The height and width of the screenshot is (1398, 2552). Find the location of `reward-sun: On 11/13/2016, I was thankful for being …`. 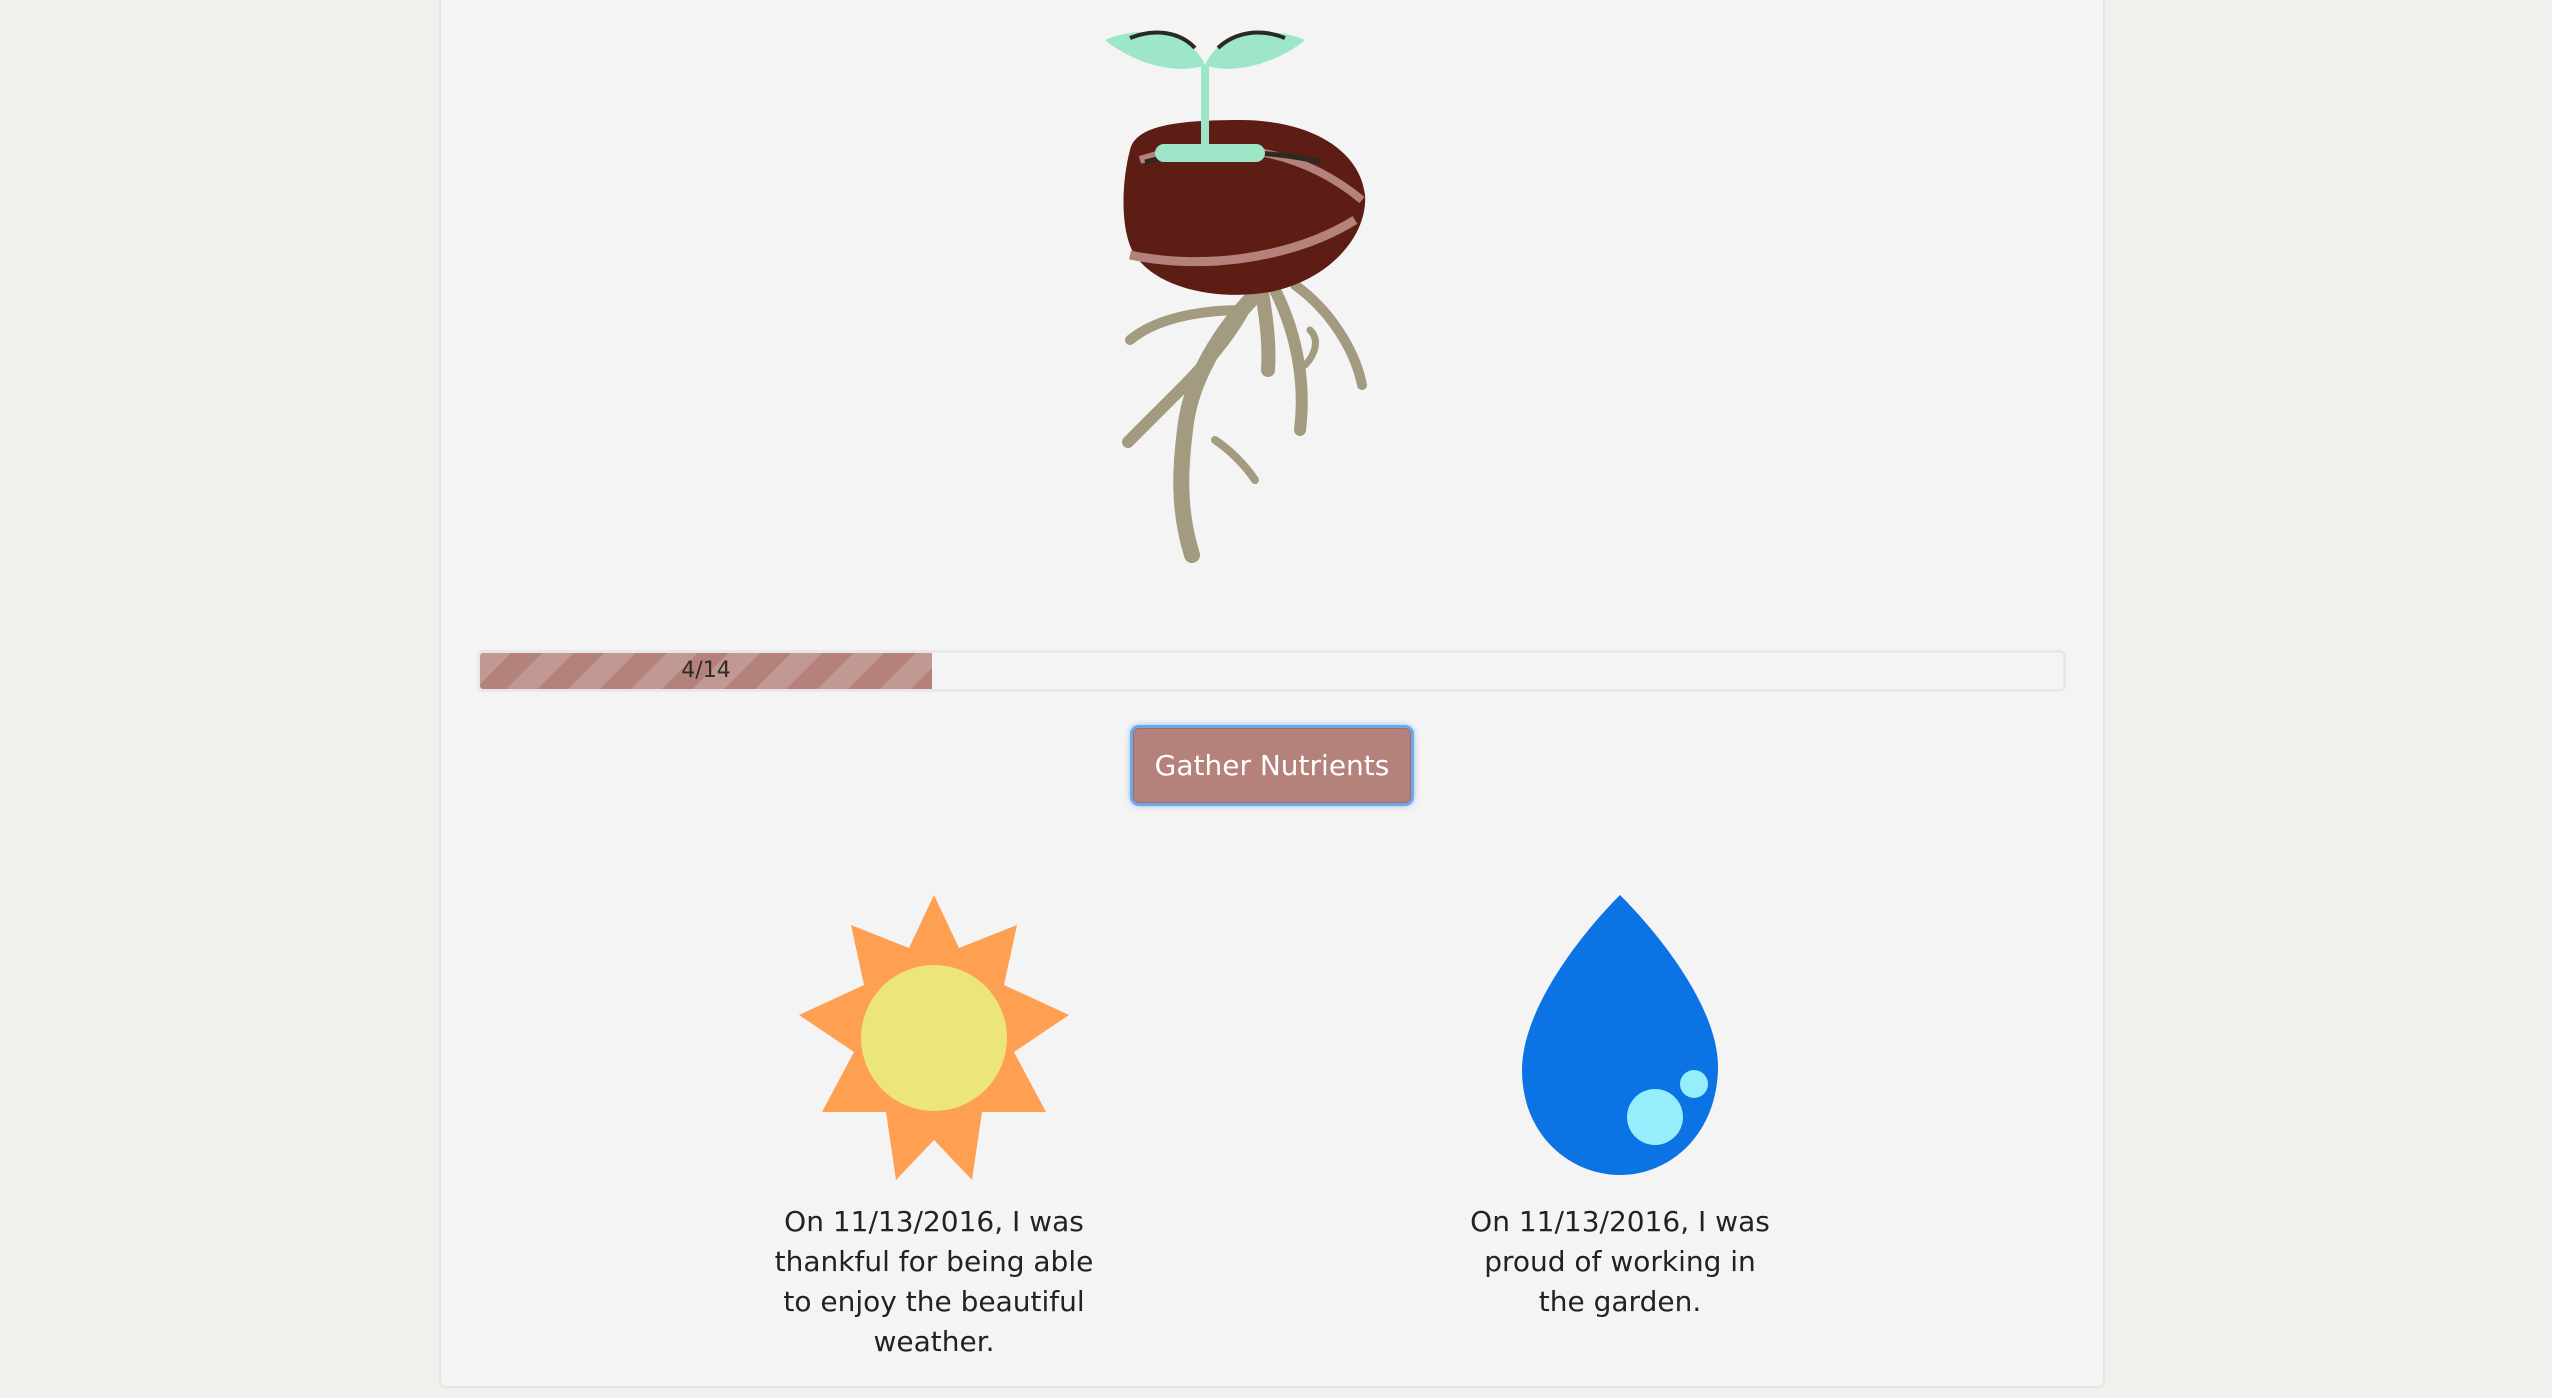

reward-sun: On 11/13/2016, I was thankful for being … is located at coordinates (934, 1126).